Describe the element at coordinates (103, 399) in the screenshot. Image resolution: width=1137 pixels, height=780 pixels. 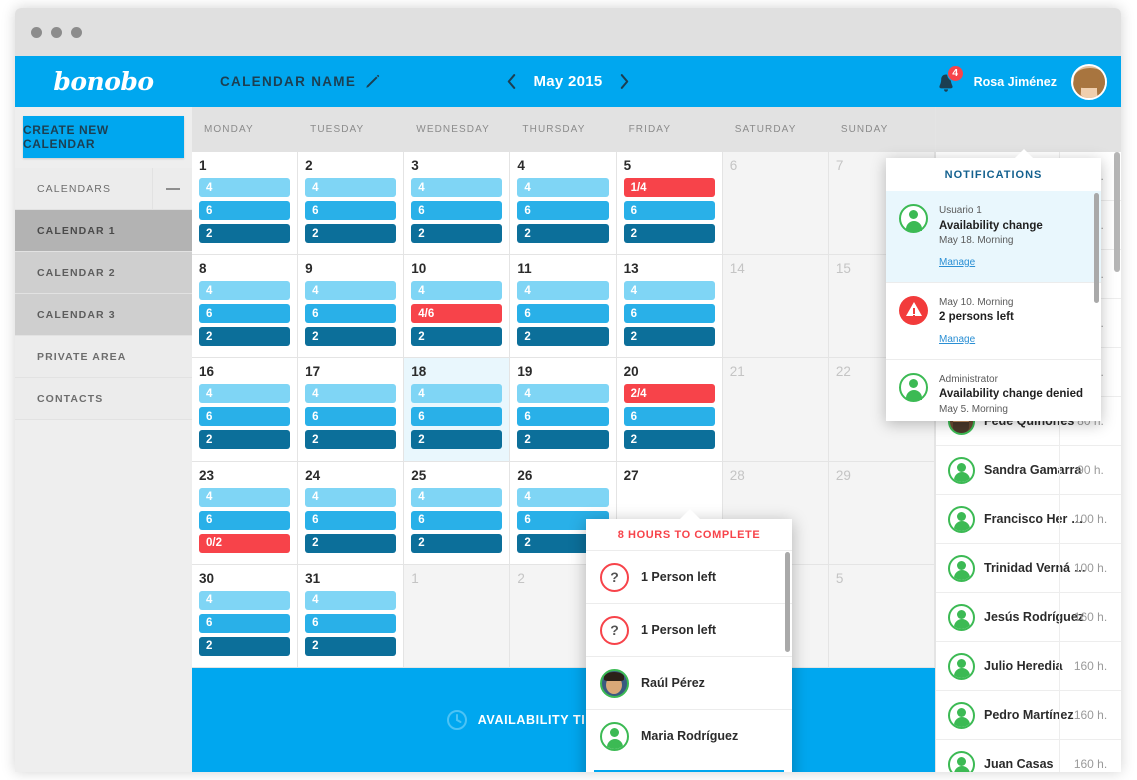
I see `sidebar-item-contacts: CONTACTS` at that location.